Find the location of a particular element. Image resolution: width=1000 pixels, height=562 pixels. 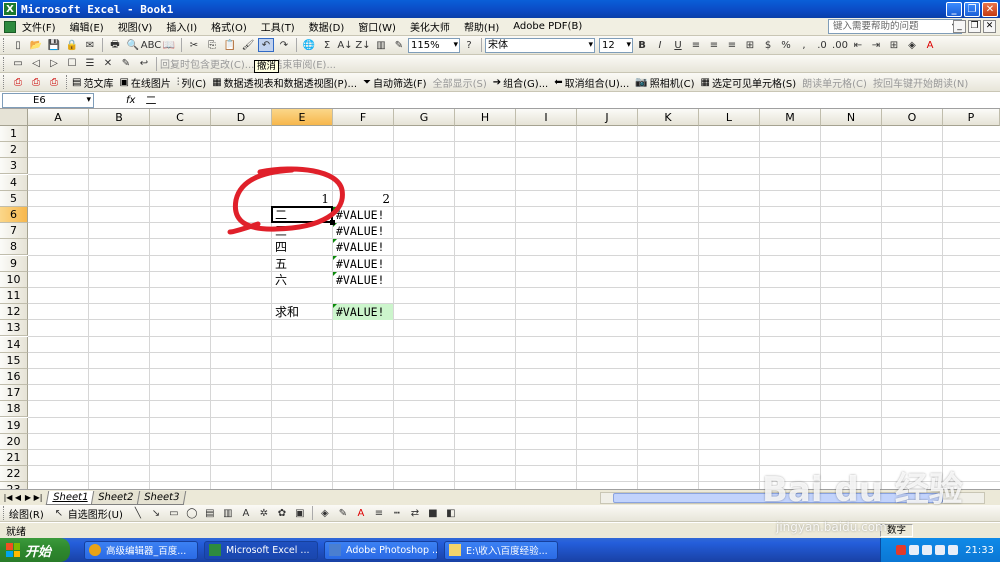

row-header-6: 6 is located at coordinates (14, 215).